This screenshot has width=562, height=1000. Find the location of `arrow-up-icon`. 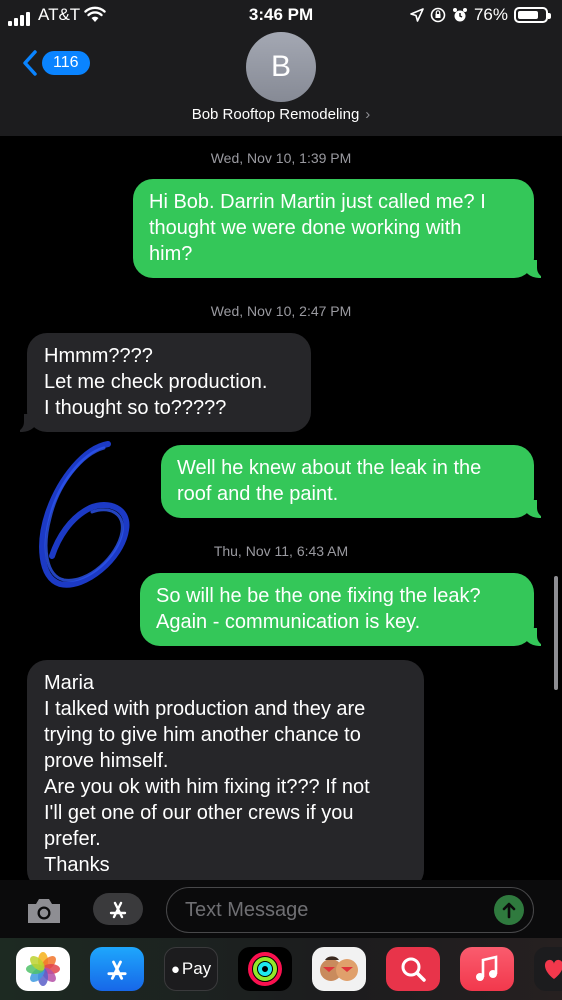

arrow-up-icon is located at coordinates (509, 910).